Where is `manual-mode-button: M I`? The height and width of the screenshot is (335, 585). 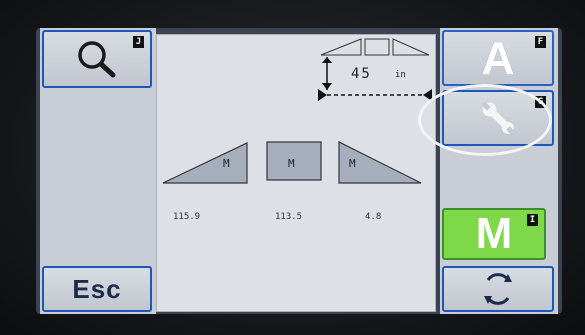
manual-mode-button: M I is located at coordinates (494, 234).